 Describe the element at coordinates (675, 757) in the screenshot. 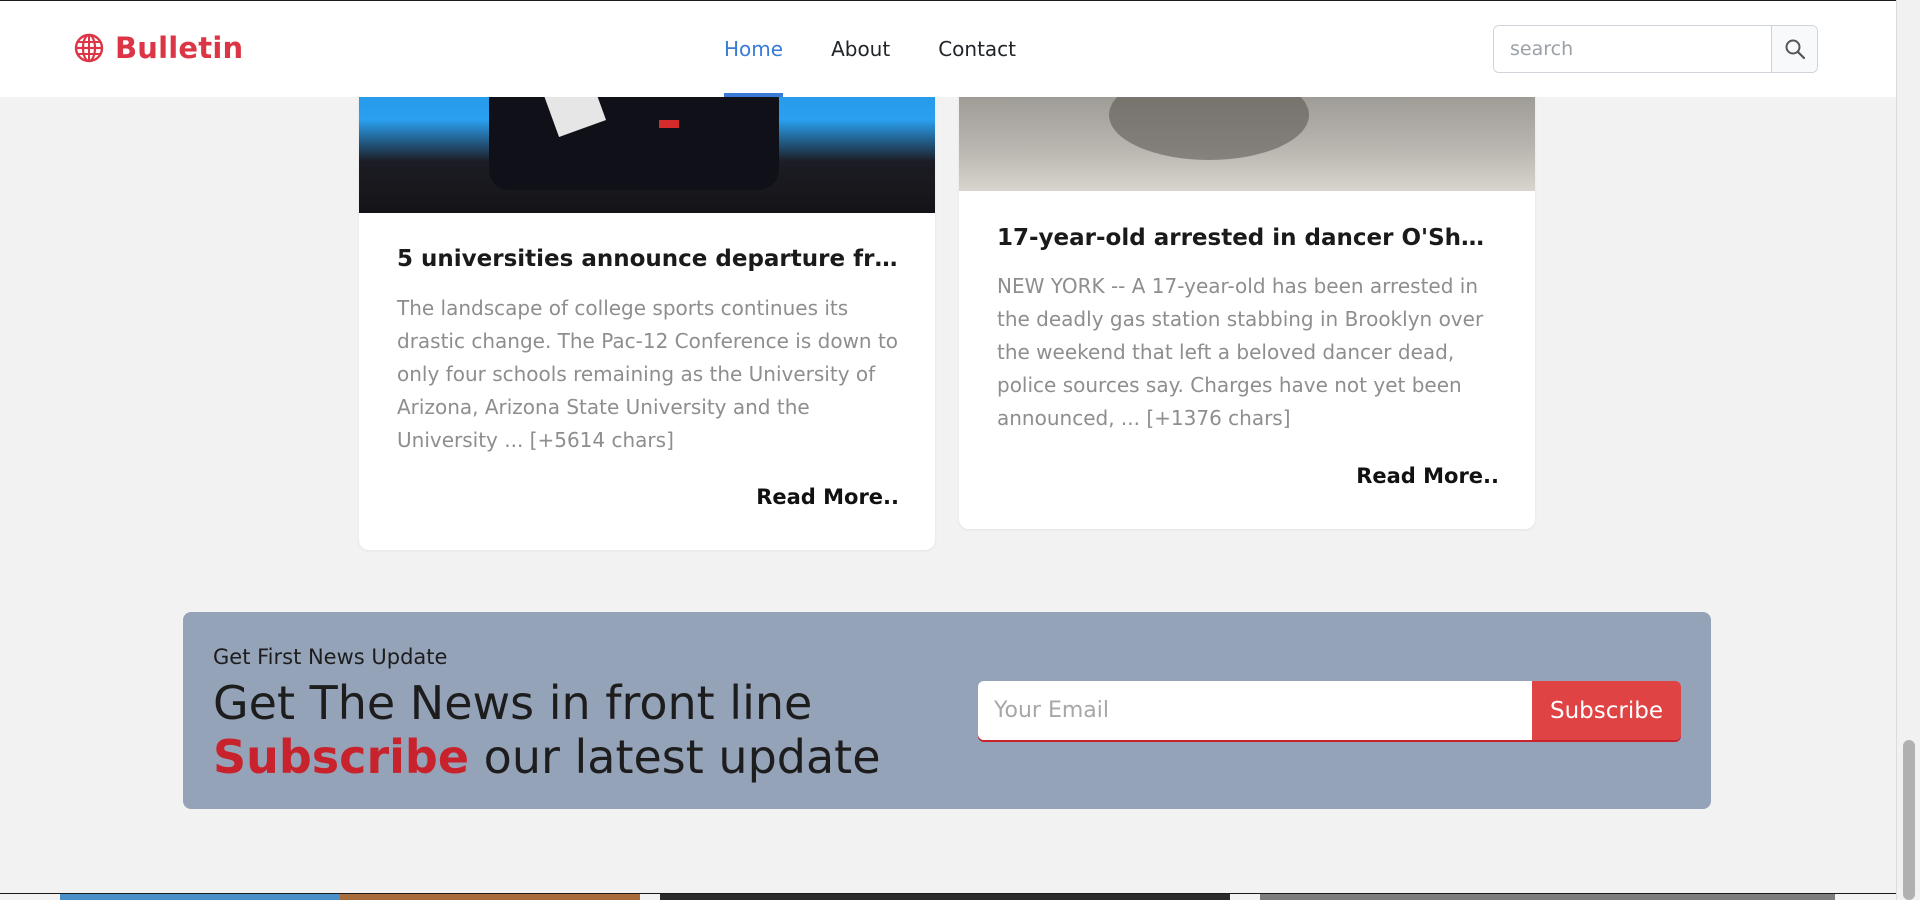

I see `newsletter-headline-rest: our latest update` at that location.